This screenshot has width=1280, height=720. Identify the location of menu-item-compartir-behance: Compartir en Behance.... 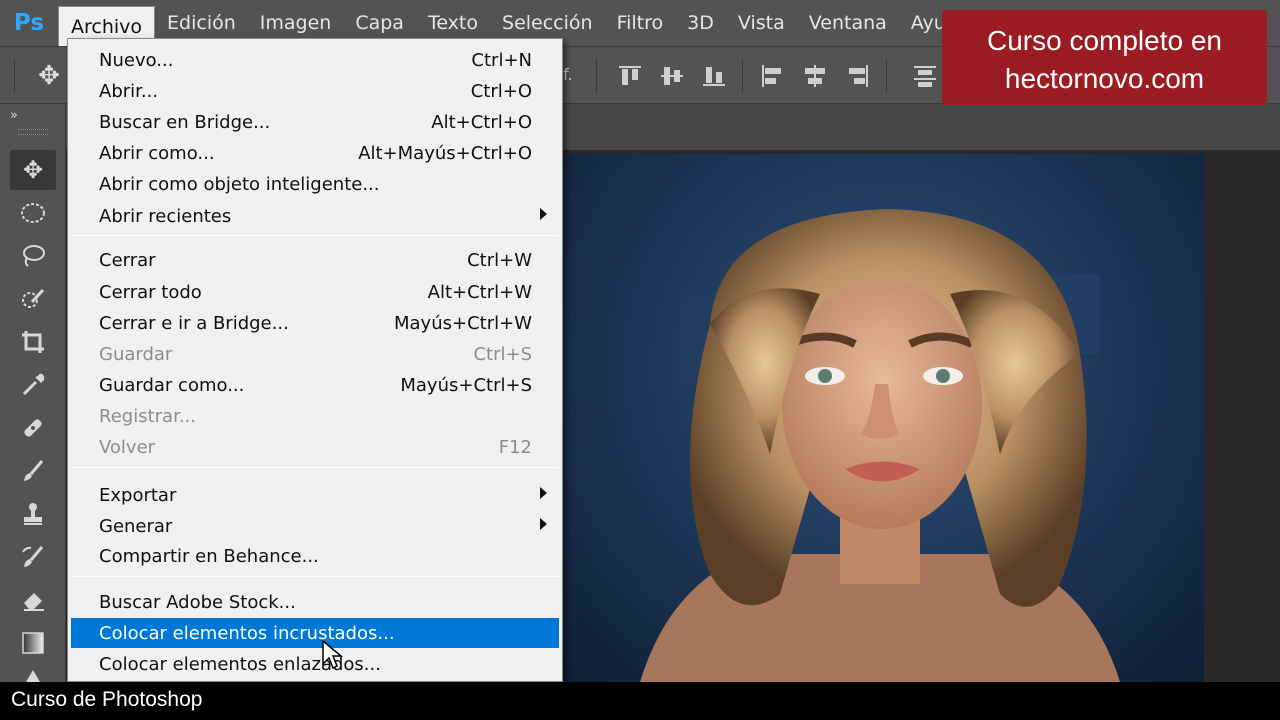
(315, 556).